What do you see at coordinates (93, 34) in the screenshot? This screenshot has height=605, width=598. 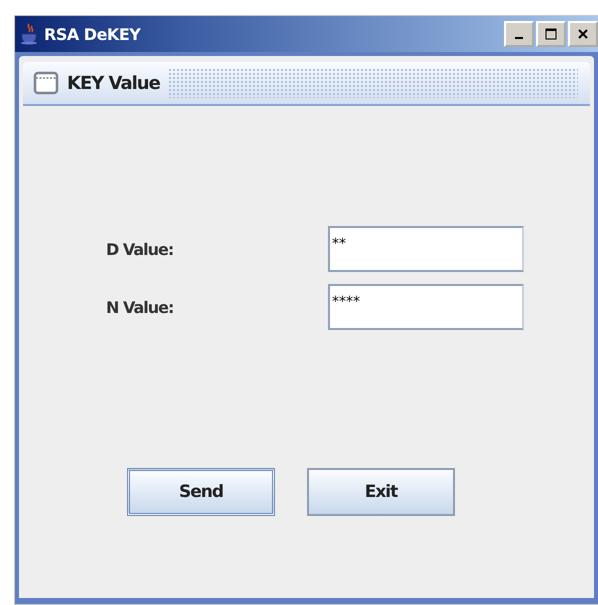 I see `window-title: RSA DeKEY` at bounding box center [93, 34].